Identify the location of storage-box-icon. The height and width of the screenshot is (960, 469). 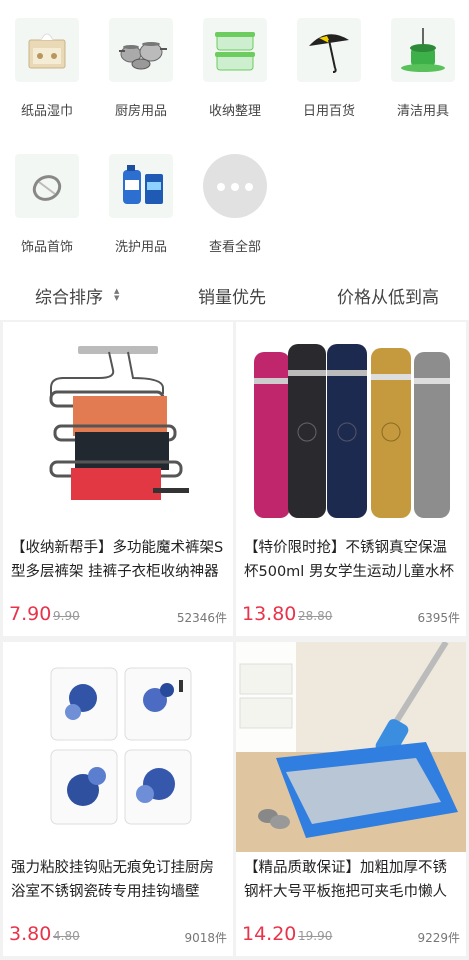
(235, 50).